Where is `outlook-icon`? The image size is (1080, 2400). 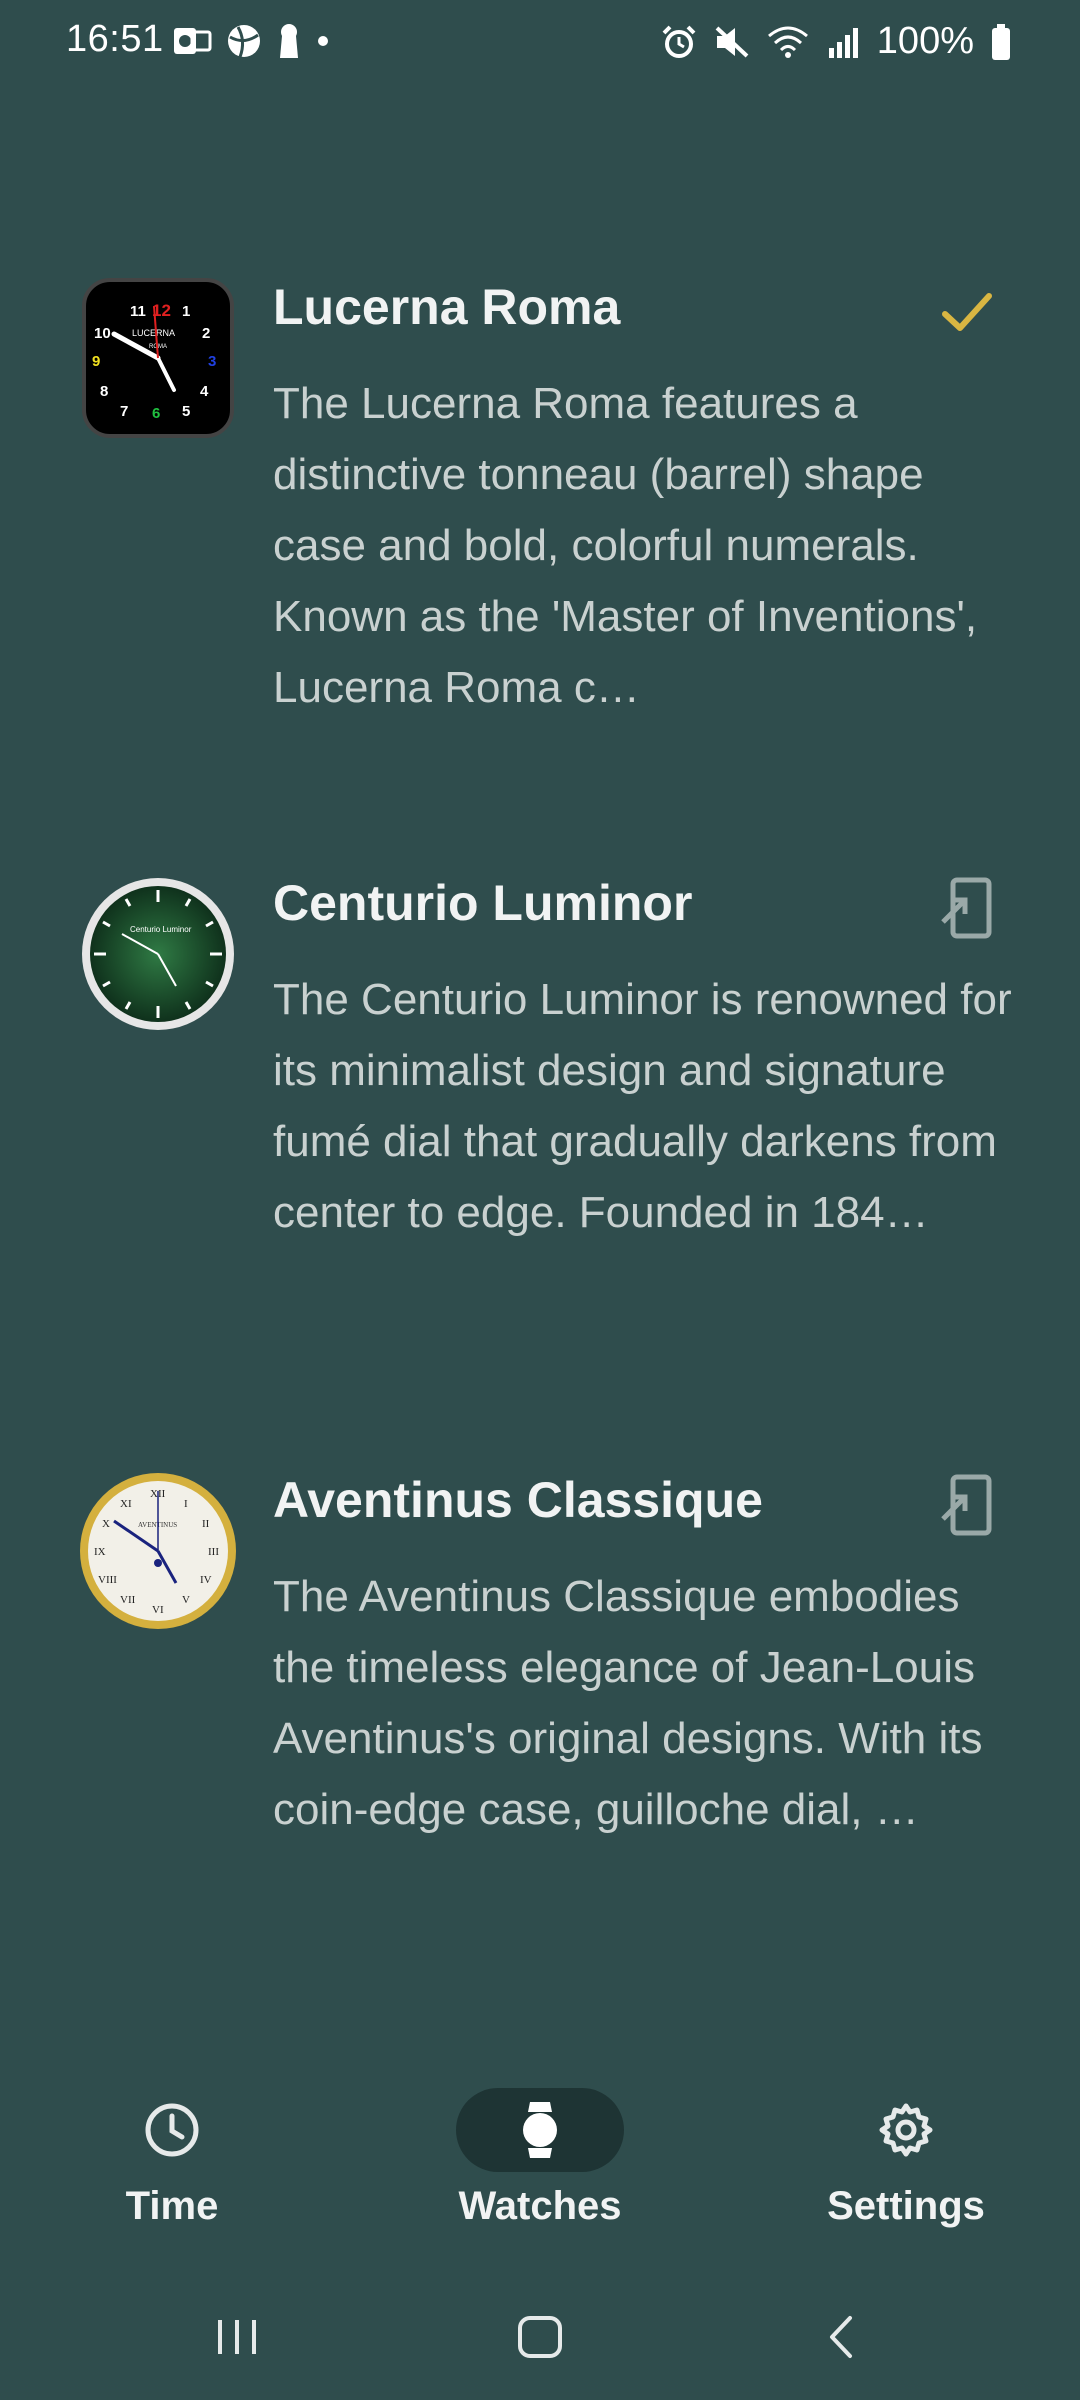
outlook-icon is located at coordinates (193, 41).